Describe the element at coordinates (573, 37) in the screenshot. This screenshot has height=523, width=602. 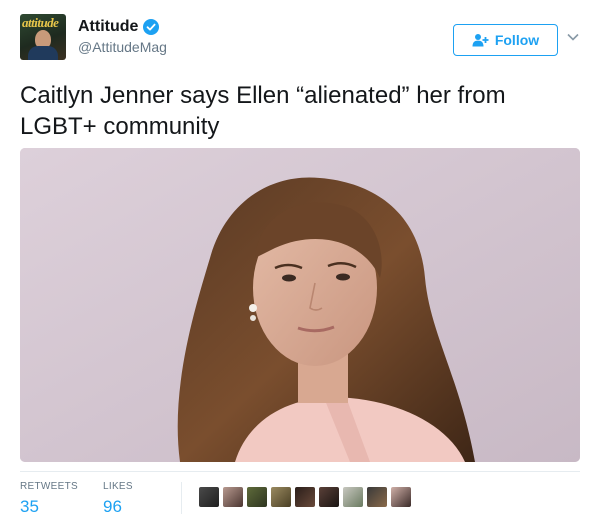
I see `chevron-down-icon` at that location.